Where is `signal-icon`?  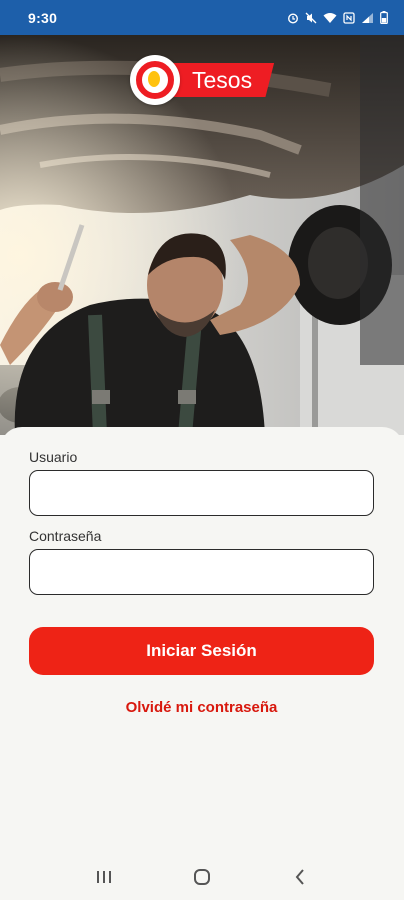
signal-icon is located at coordinates (367, 17).